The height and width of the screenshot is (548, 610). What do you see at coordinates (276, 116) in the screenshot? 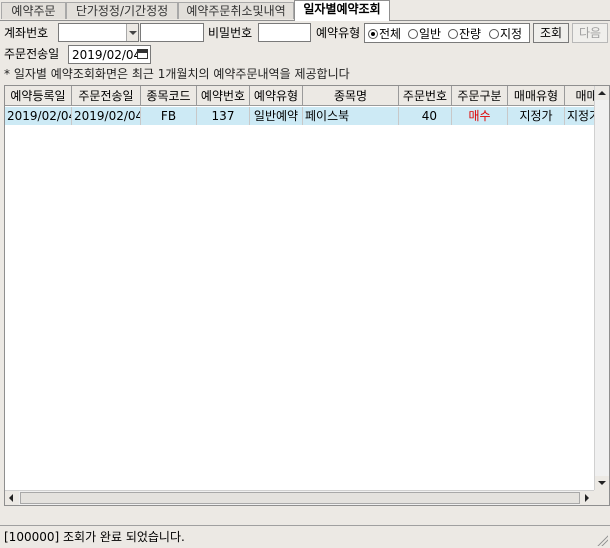
I see `cell-reservation-type: 일반예약` at bounding box center [276, 116].